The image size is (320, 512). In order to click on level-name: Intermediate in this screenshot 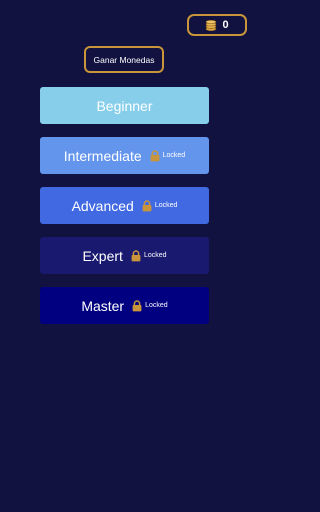, I will do `click(102, 155)`.